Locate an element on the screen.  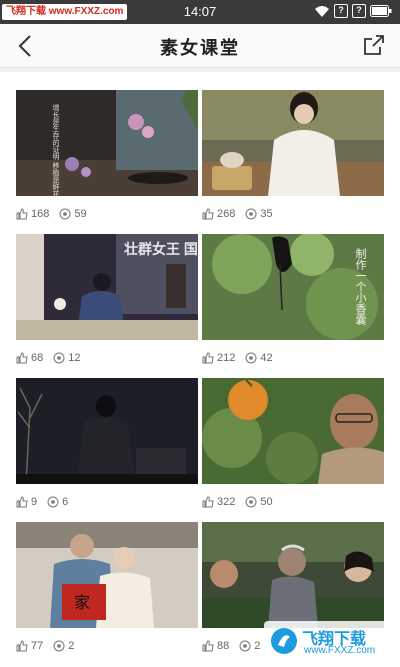
thumb-caption: 家 is located at coordinates (82, 603).